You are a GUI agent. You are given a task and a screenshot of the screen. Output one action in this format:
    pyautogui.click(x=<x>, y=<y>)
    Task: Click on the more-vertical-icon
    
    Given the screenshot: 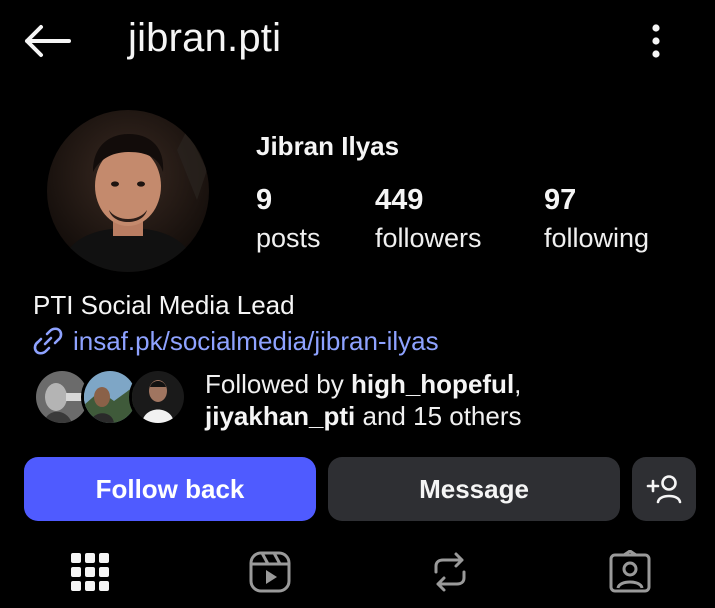 What is the action you would take?
    pyautogui.click(x=656, y=41)
    